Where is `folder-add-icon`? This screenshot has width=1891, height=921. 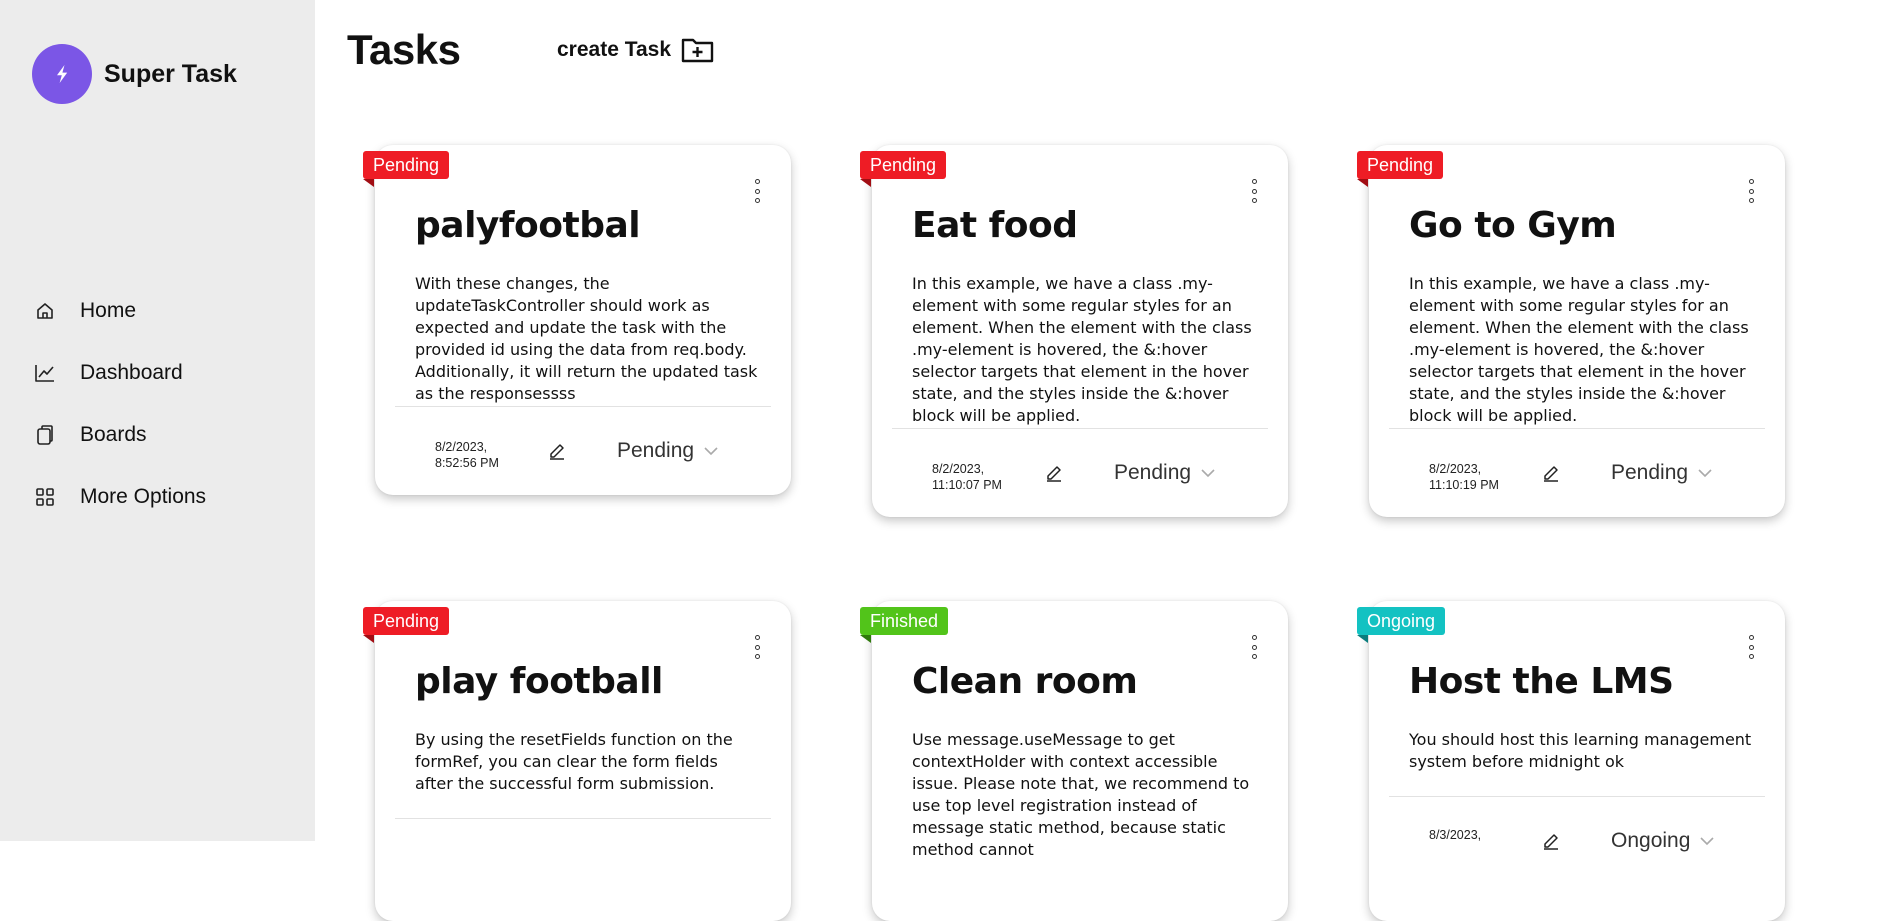
folder-add-icon is located at coordinates (698, 50).